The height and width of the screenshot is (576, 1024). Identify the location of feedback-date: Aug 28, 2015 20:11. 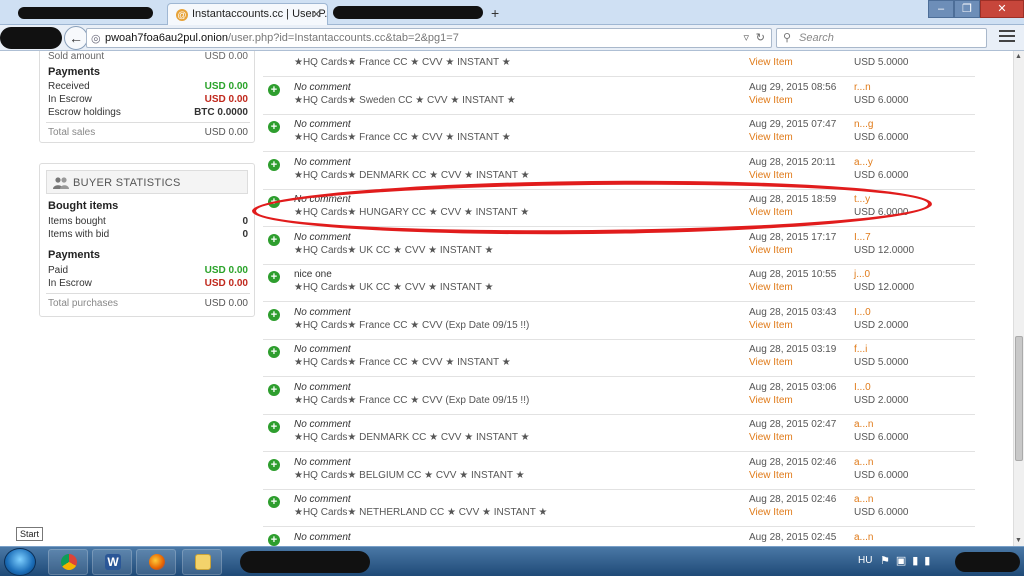
(792, 162).